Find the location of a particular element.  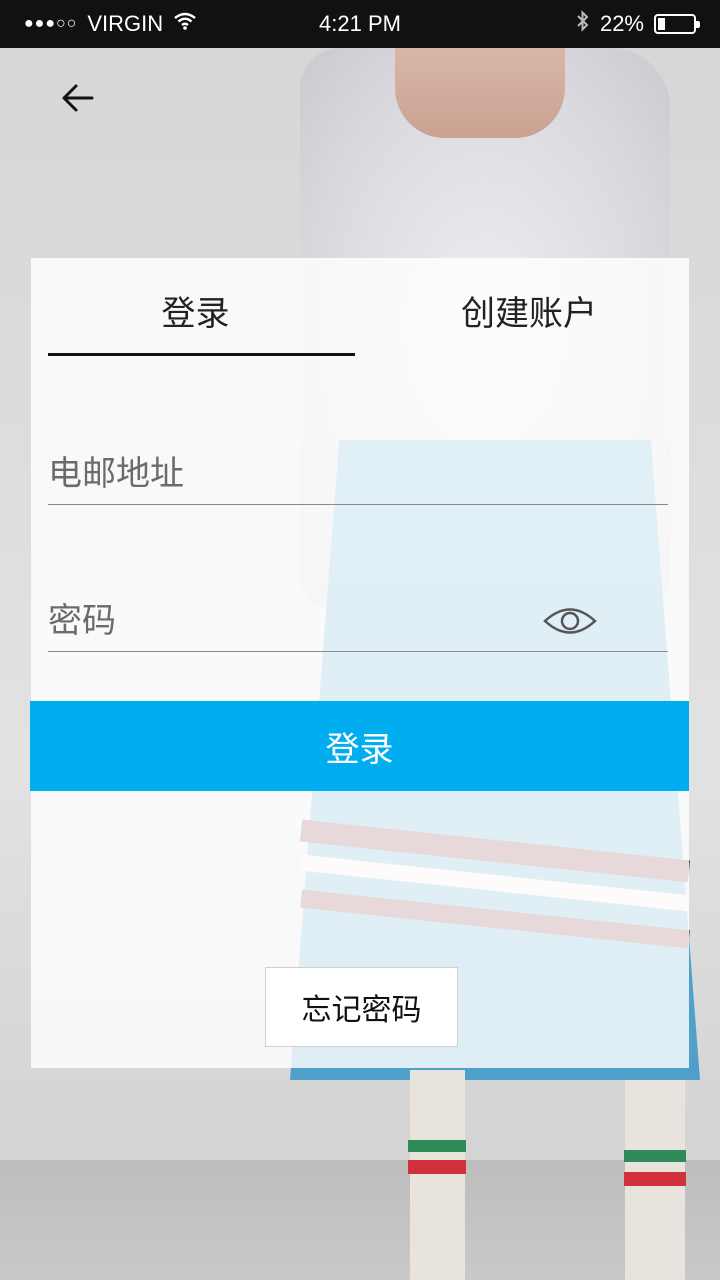

back-button is located at coordinates (78, 98).